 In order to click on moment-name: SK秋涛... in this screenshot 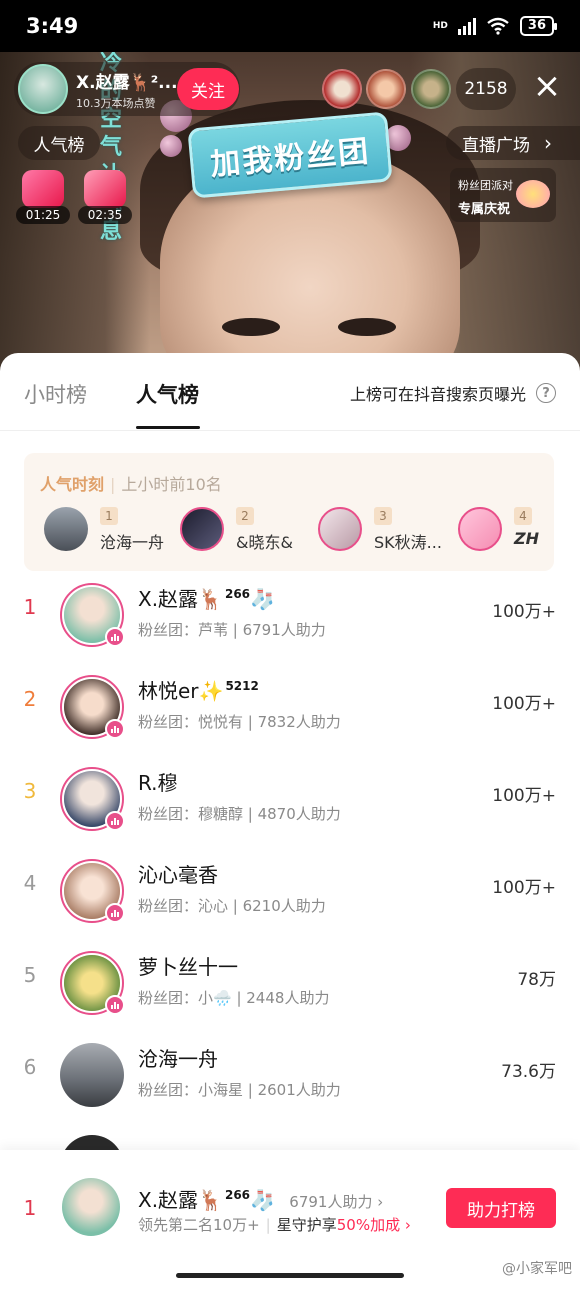, I will do `click(408, 542)`.